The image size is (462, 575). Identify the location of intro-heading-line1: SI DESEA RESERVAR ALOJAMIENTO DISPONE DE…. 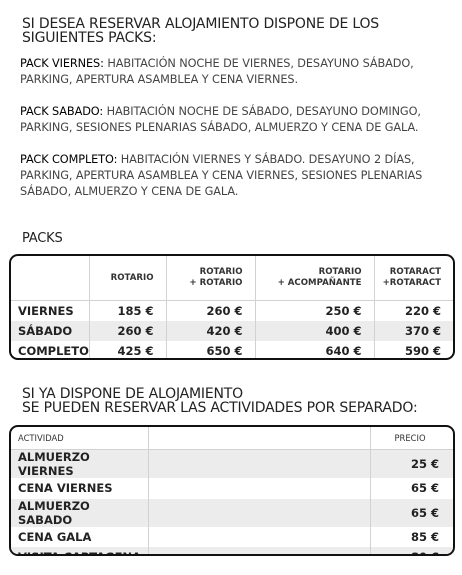
(200, 24).